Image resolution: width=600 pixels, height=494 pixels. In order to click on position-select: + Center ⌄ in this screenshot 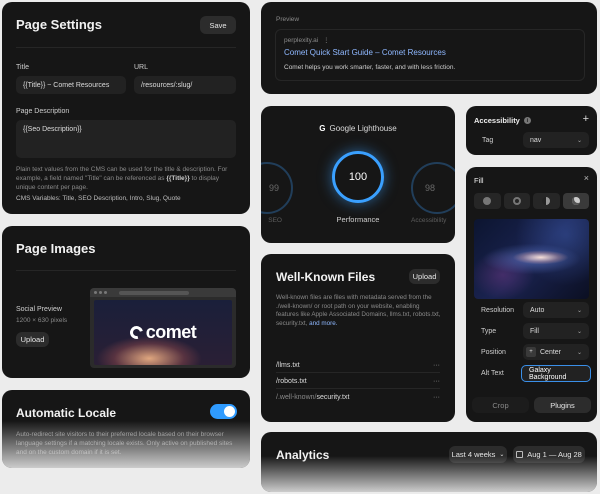, I will do `click(556, 352)`.